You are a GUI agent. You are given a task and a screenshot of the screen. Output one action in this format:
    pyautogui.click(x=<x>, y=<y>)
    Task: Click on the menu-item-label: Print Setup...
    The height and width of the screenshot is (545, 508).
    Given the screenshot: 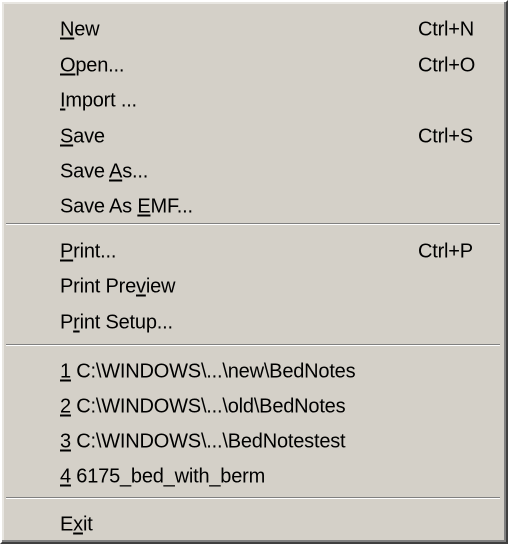 What is the action you would take?
    pyautogui.click(x=116, y=322)
    